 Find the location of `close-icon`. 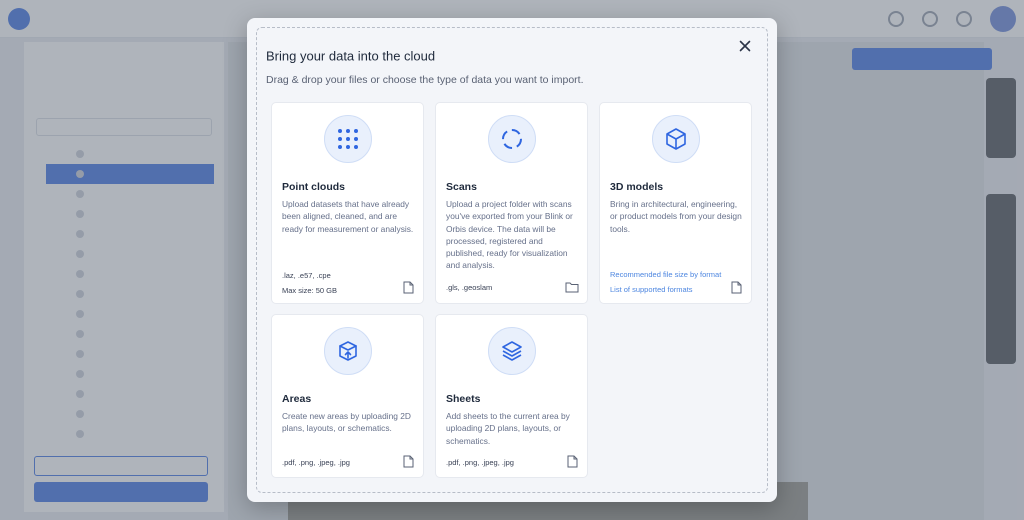

close-icon is located at coordinates (745, 46).